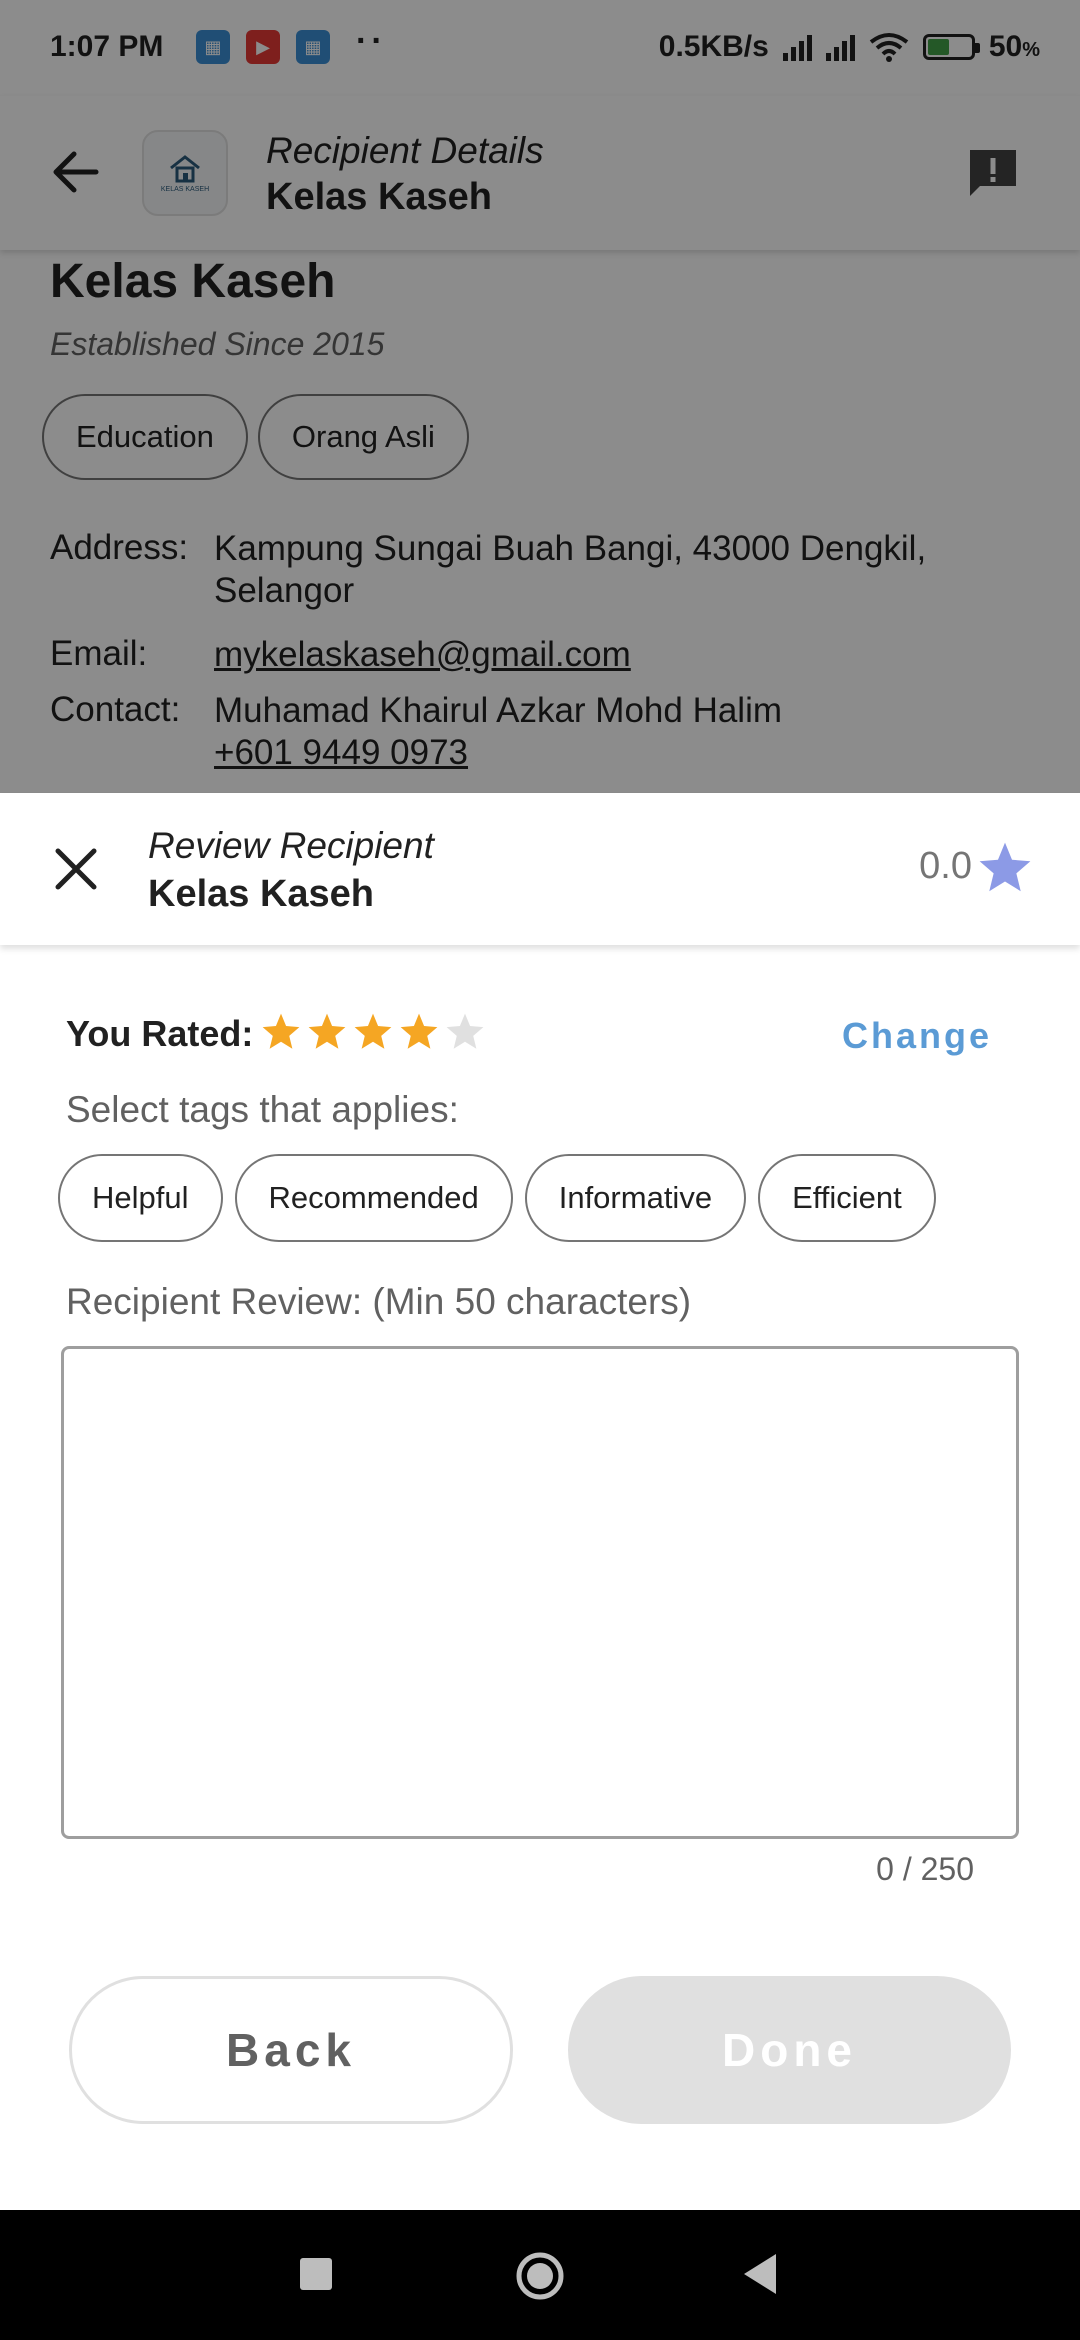 The height and width of the screenshot is (2340, 1080). I want to click on user-rating-stars, so click(373, 1032).